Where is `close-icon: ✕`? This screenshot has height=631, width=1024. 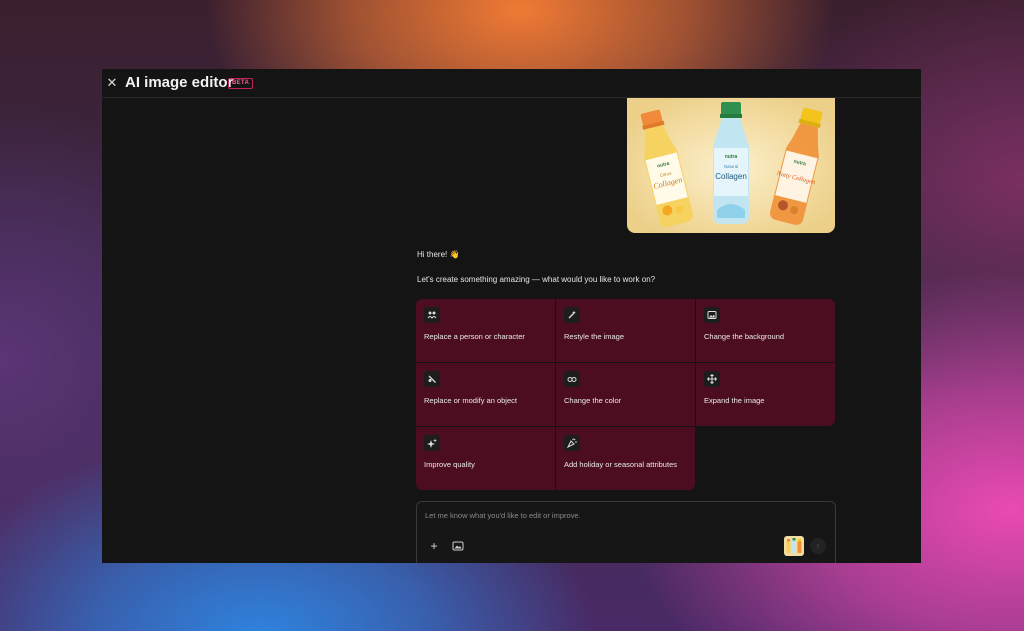 close-icon: ✕ is located at coordinates (112, 83).